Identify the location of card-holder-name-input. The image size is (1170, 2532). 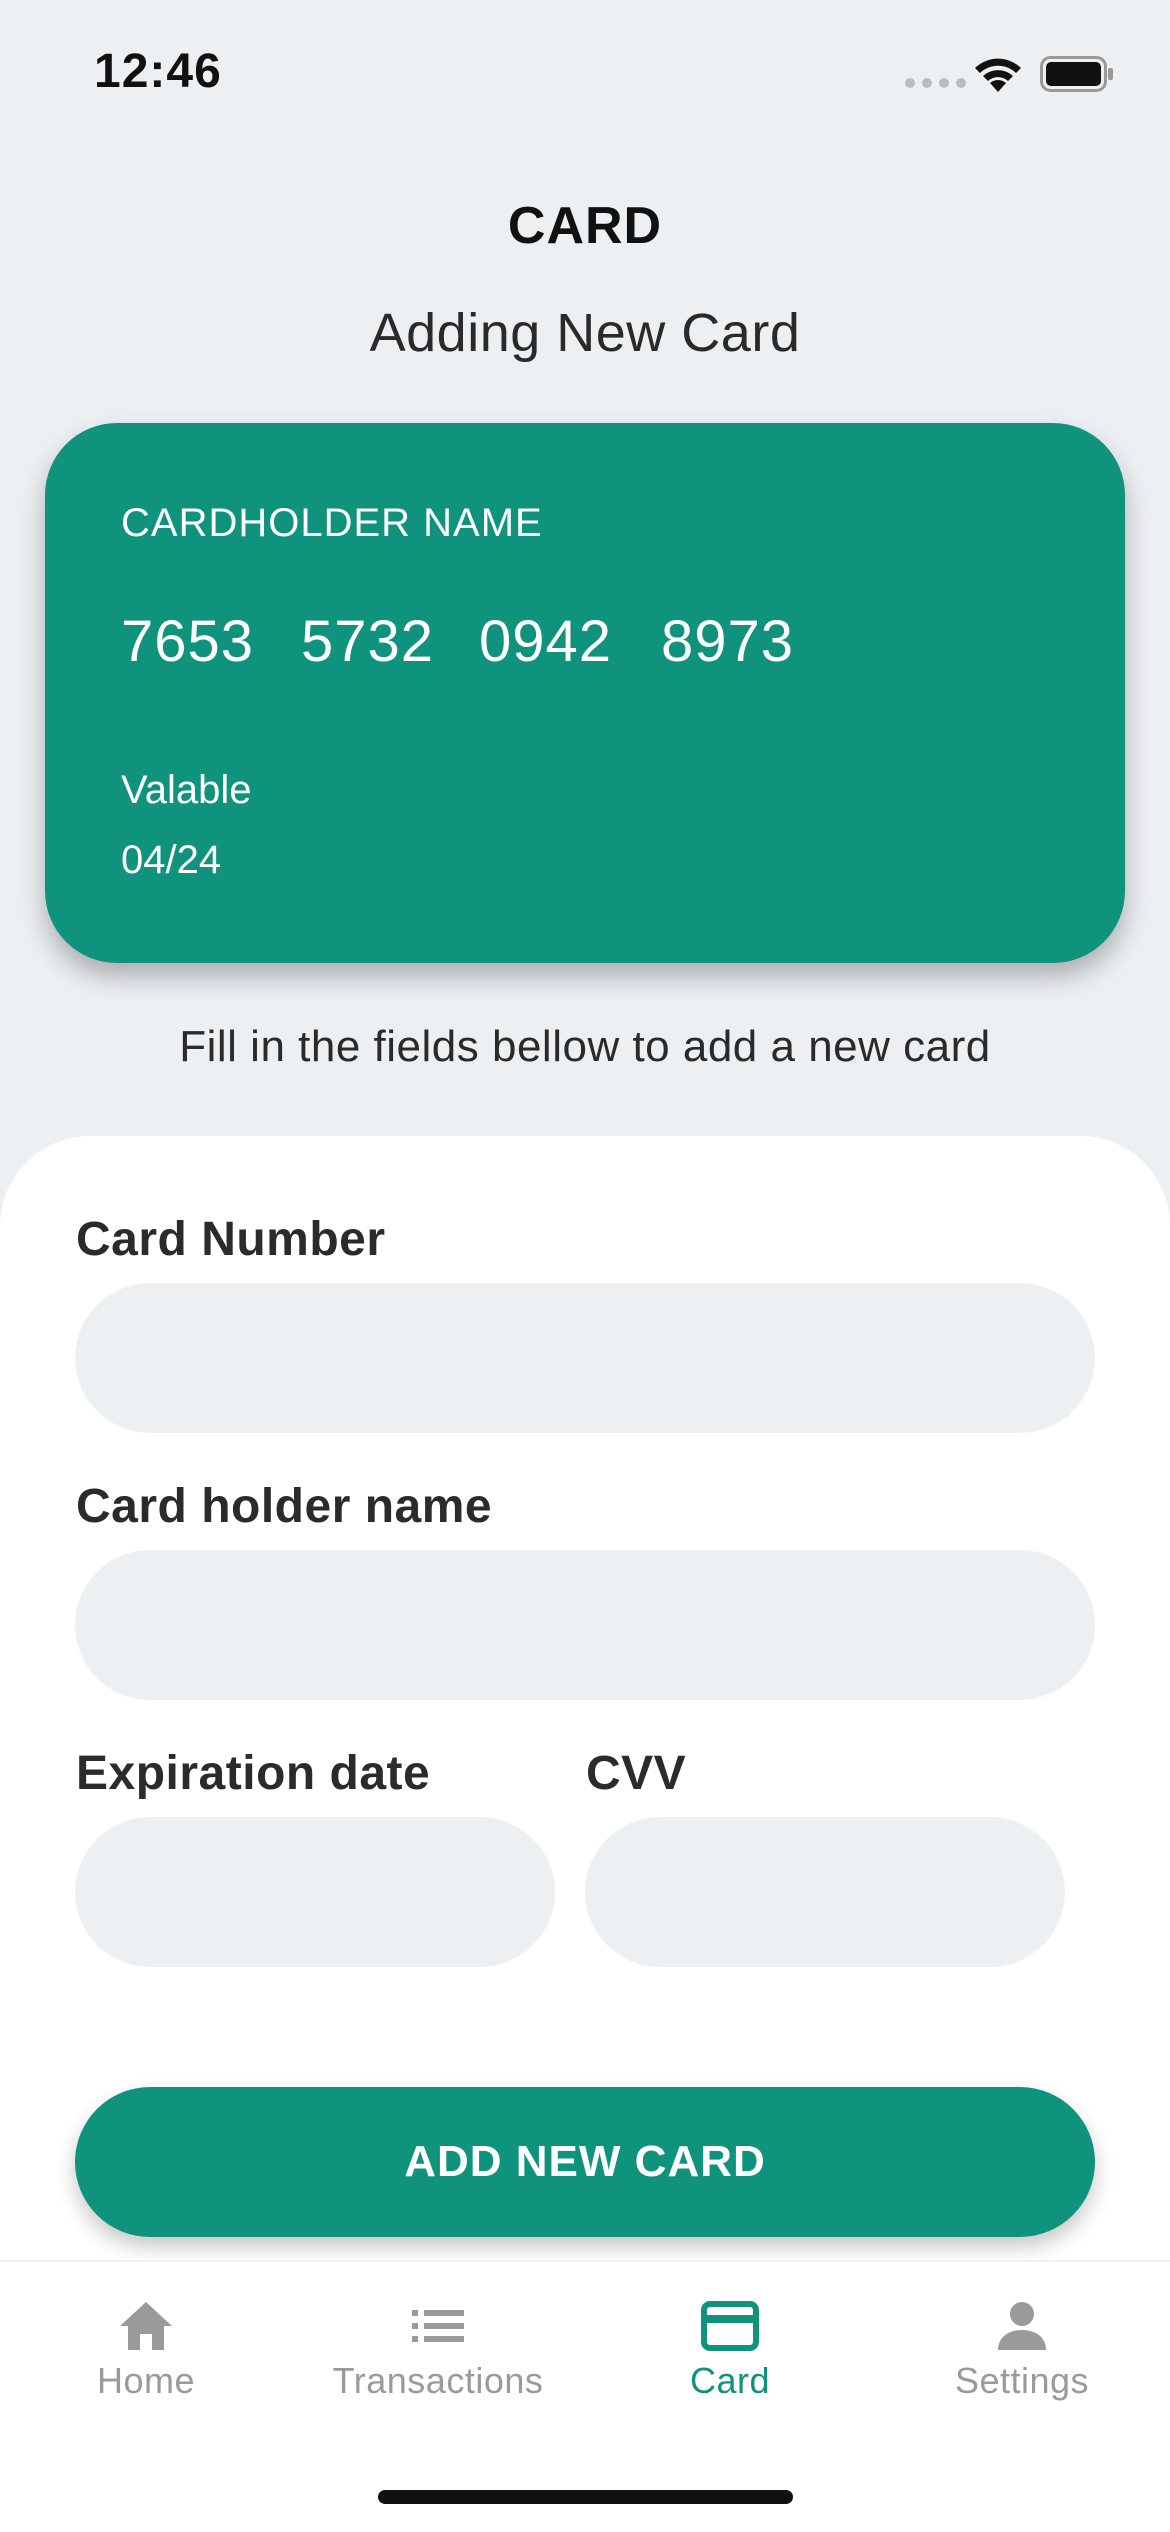
(585, 1625).